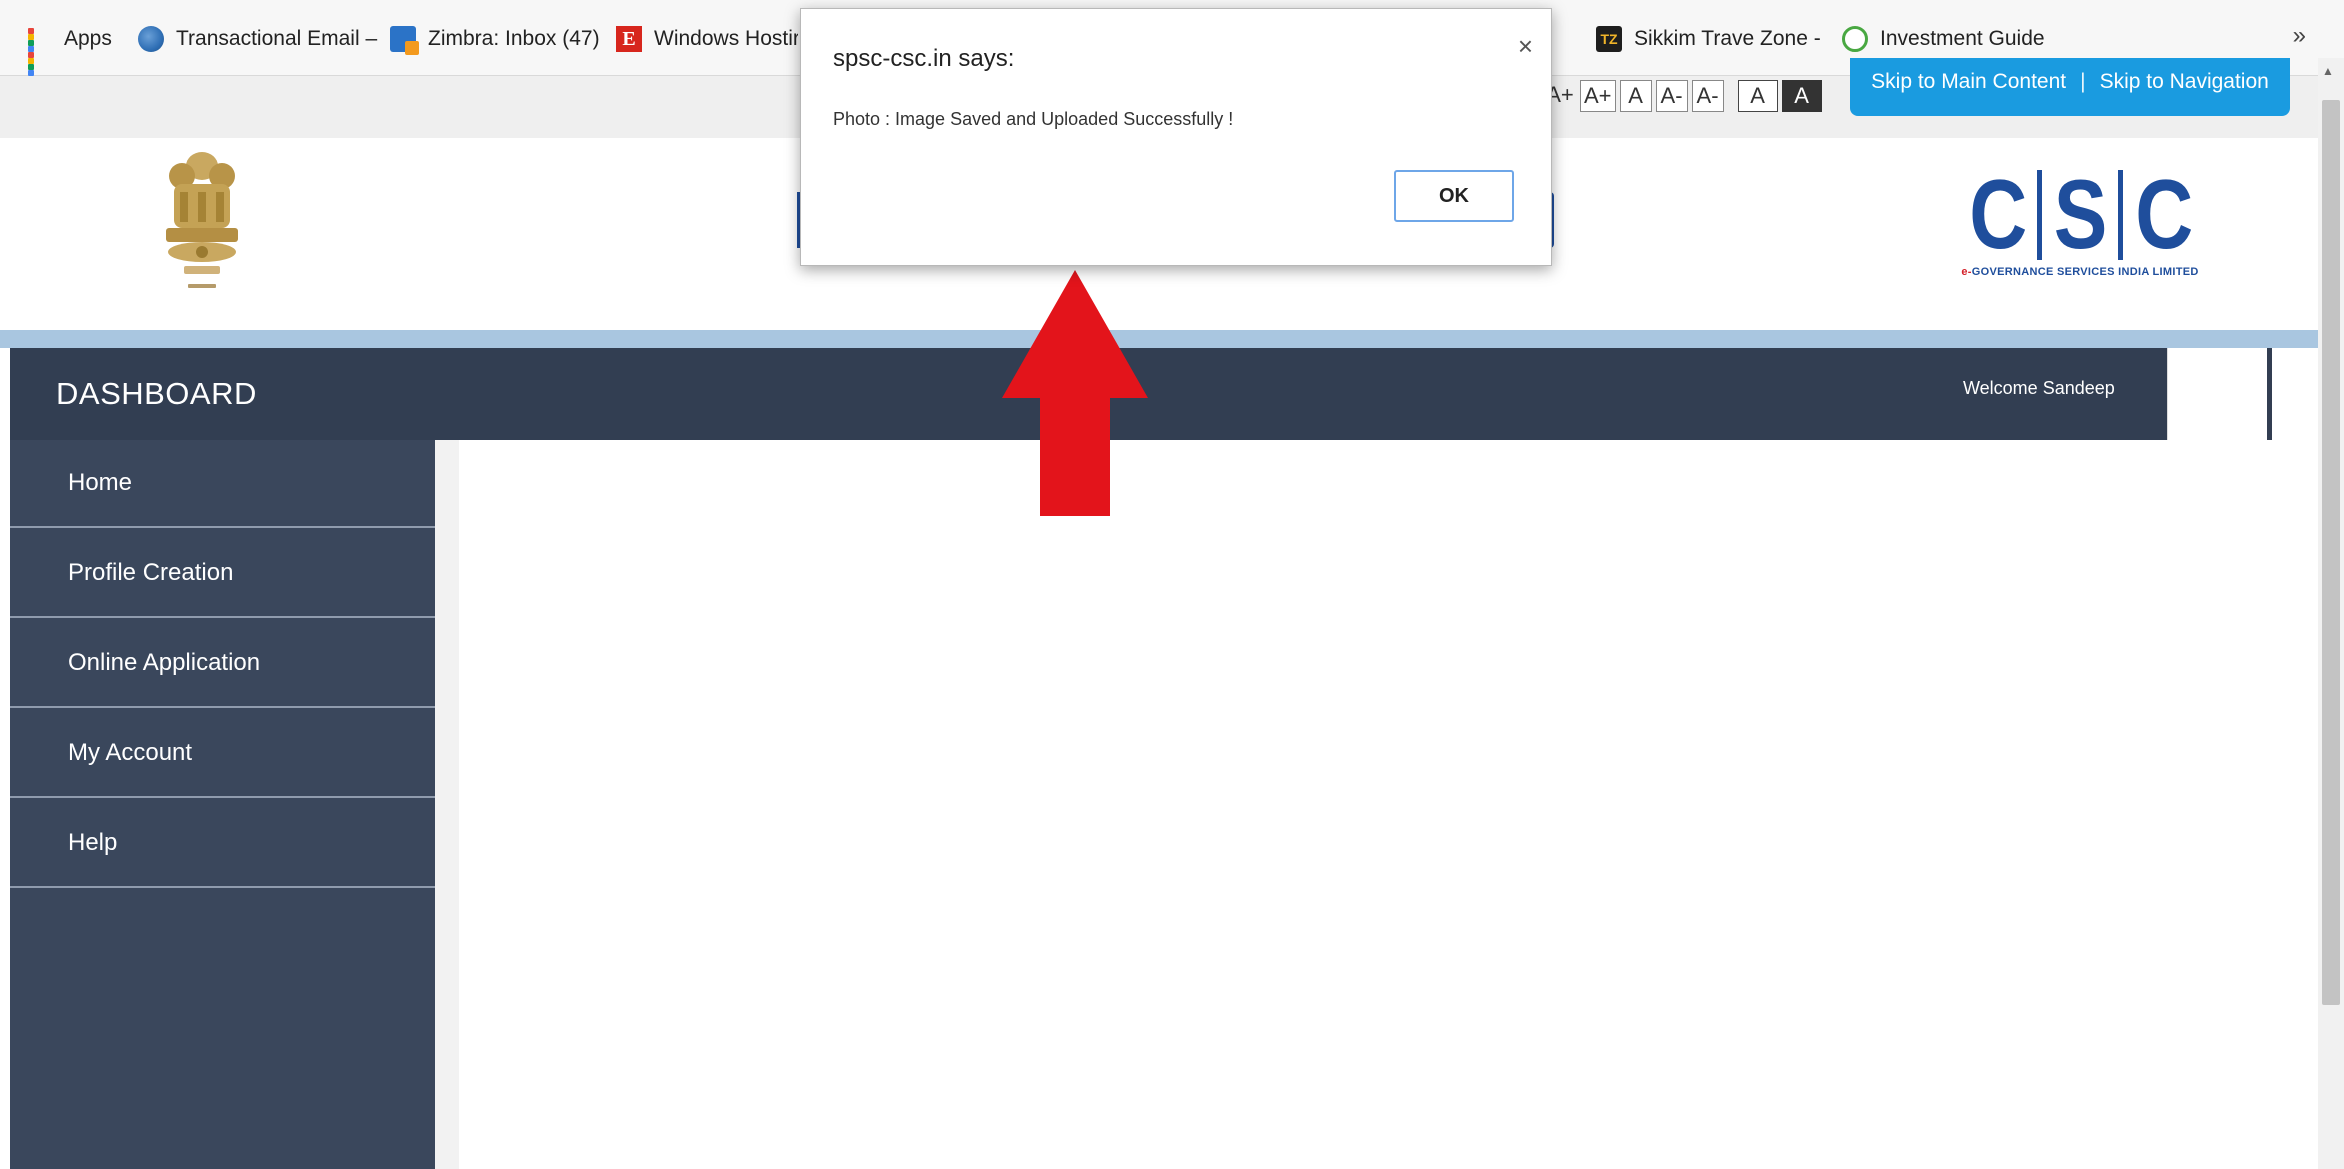  Describe the element at coordinates (277, 38) in the screenshot. I see `bookmark-label: Transactional Email –` at that location.